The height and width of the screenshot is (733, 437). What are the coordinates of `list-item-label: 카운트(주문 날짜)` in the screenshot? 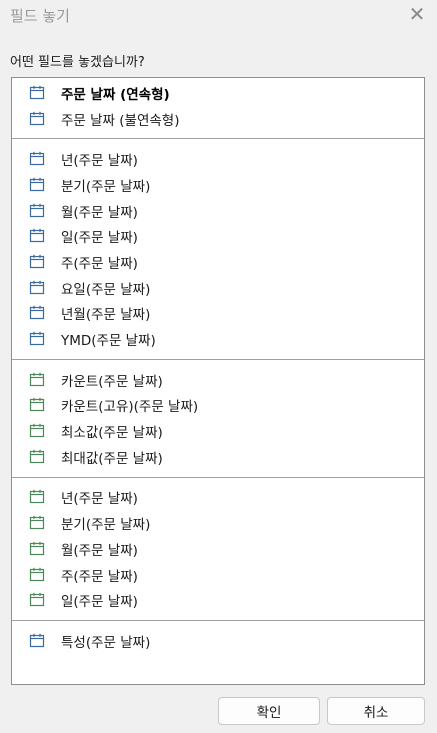 It's located at (112, 381).